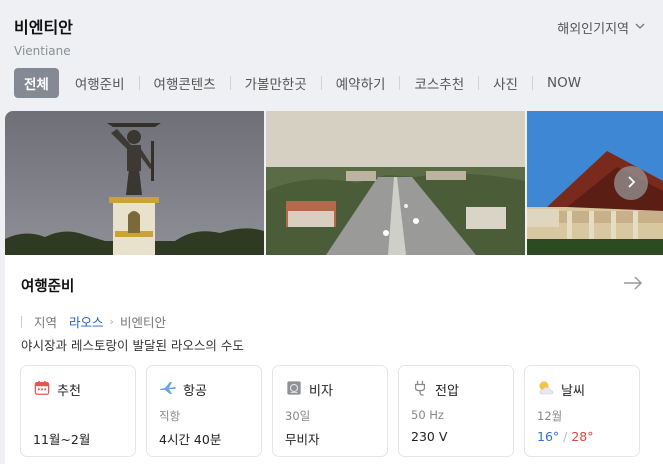 Image resolution: width=663 pixels, height=464 pixels. I want to click on tab-booking: 예약하기, so click(361, 83).